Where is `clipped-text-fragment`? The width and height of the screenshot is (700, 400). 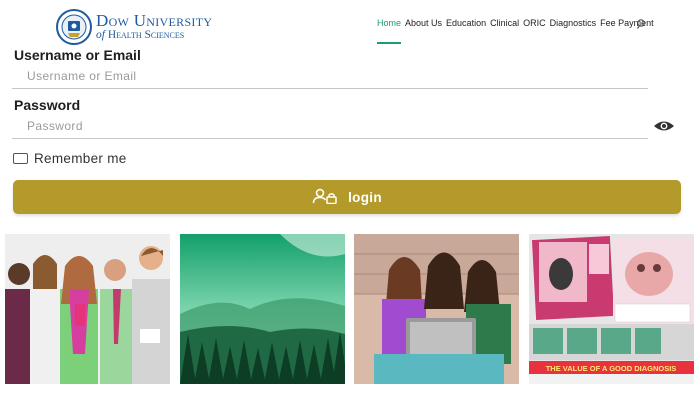 clipped-text-fragment is located at coordinates (350, 219).